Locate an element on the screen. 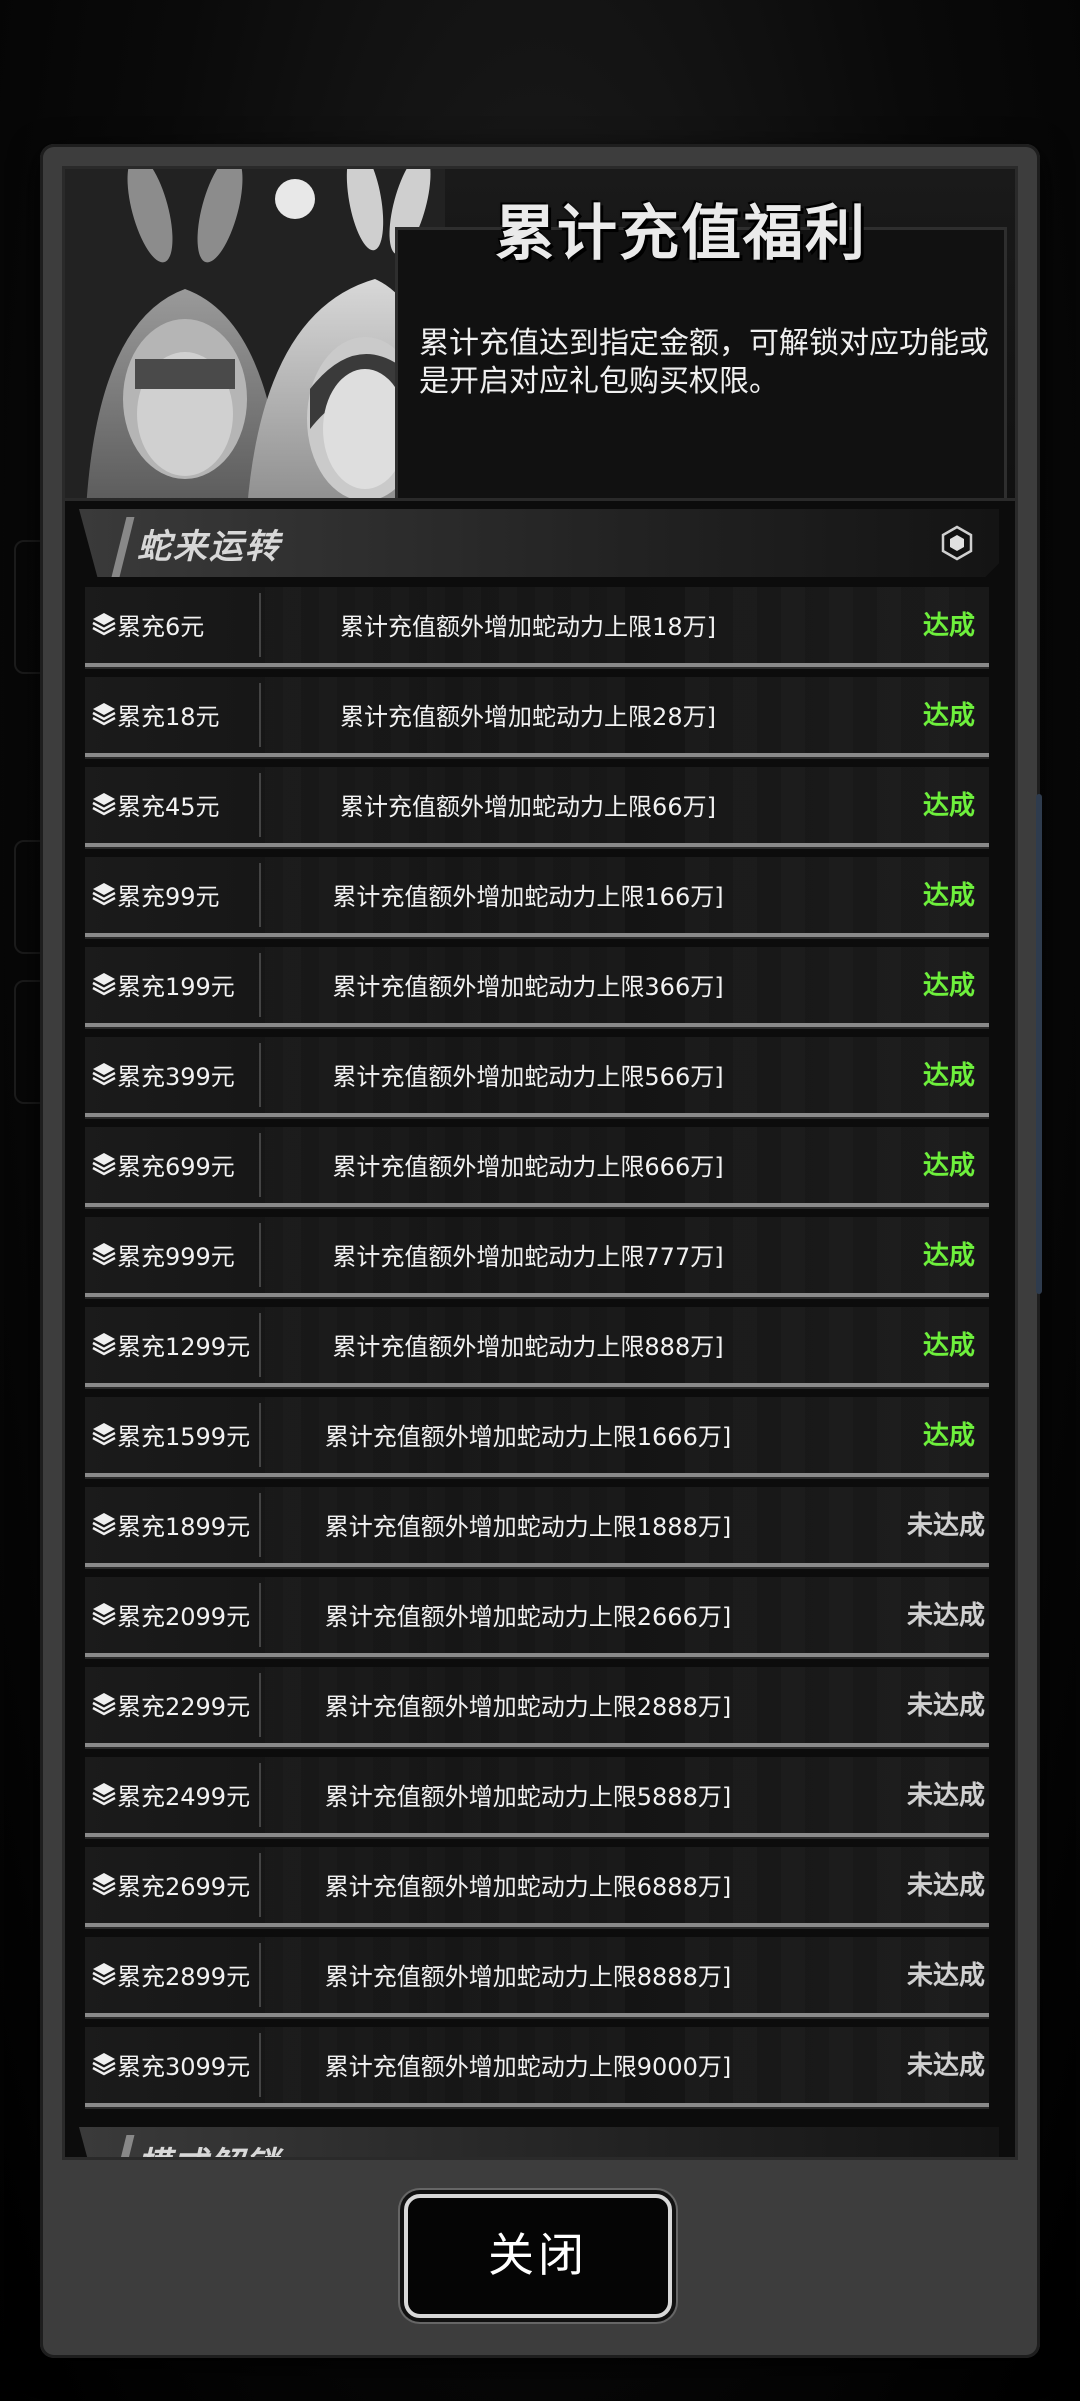  reward-row: 累充99元 累计充值额外增加蛇动力上限166万] 达成 is located at coordinates (537, 897).